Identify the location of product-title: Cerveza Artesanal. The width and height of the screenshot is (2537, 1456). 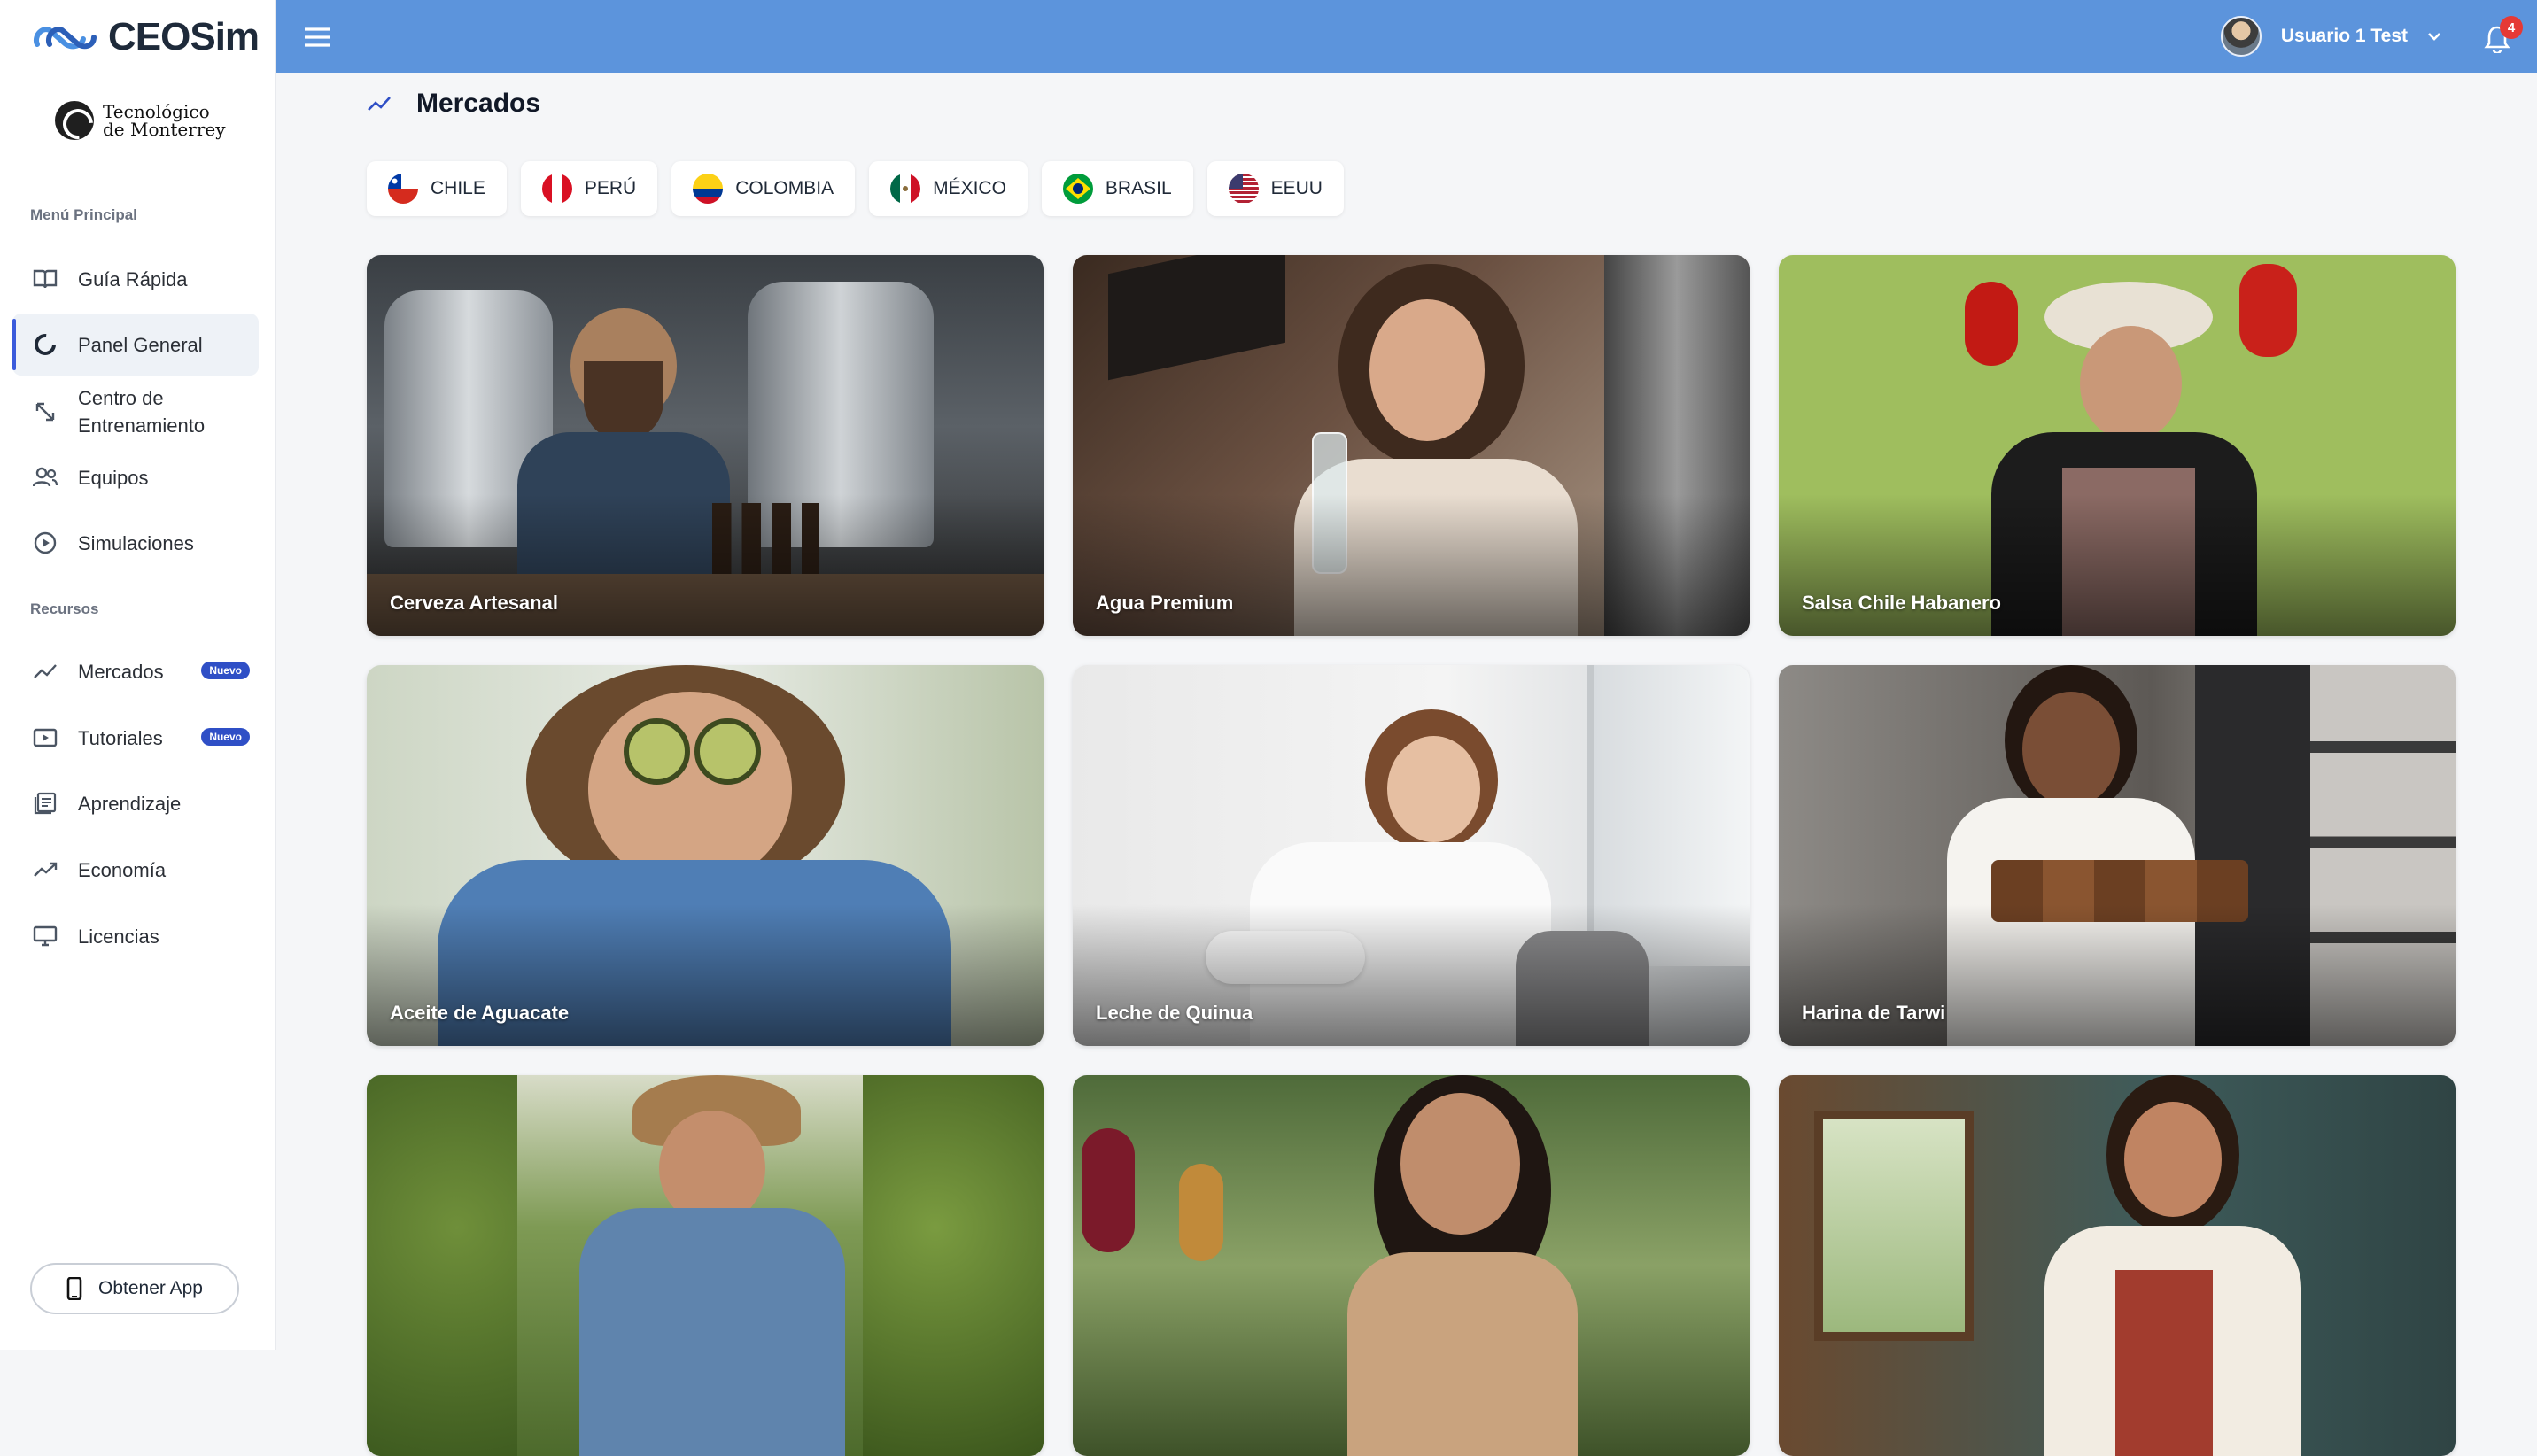
(474, 603).